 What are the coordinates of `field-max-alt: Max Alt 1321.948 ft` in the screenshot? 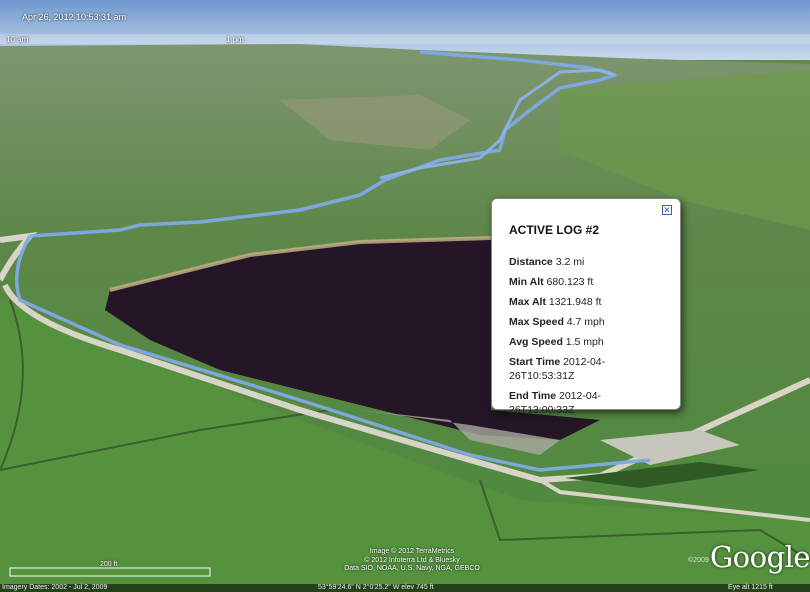 It's located at (555, 302).